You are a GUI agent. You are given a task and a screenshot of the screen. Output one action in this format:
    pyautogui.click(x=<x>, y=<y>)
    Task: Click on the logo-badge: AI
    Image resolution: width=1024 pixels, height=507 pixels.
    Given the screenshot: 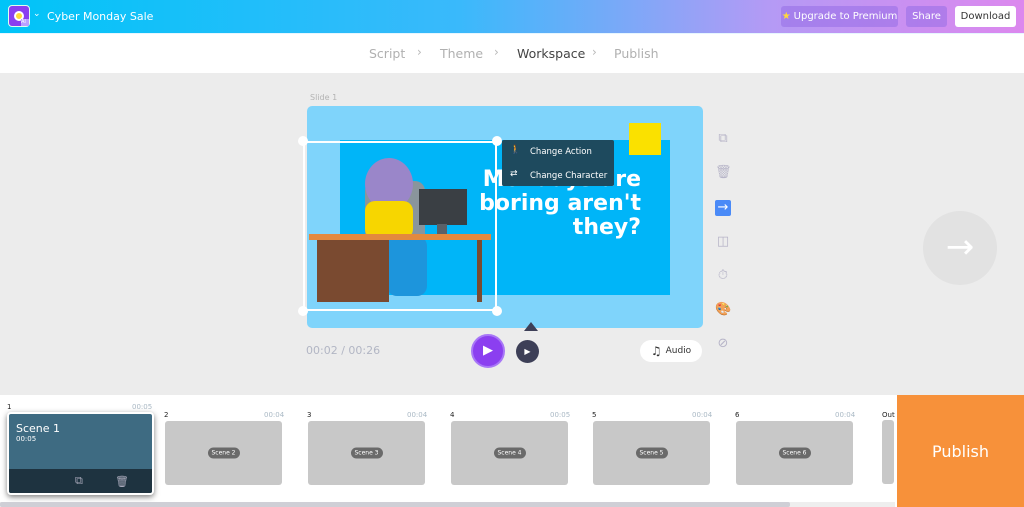 What is the action you would take?
    pyautogui.click(x=25, y=22)
    